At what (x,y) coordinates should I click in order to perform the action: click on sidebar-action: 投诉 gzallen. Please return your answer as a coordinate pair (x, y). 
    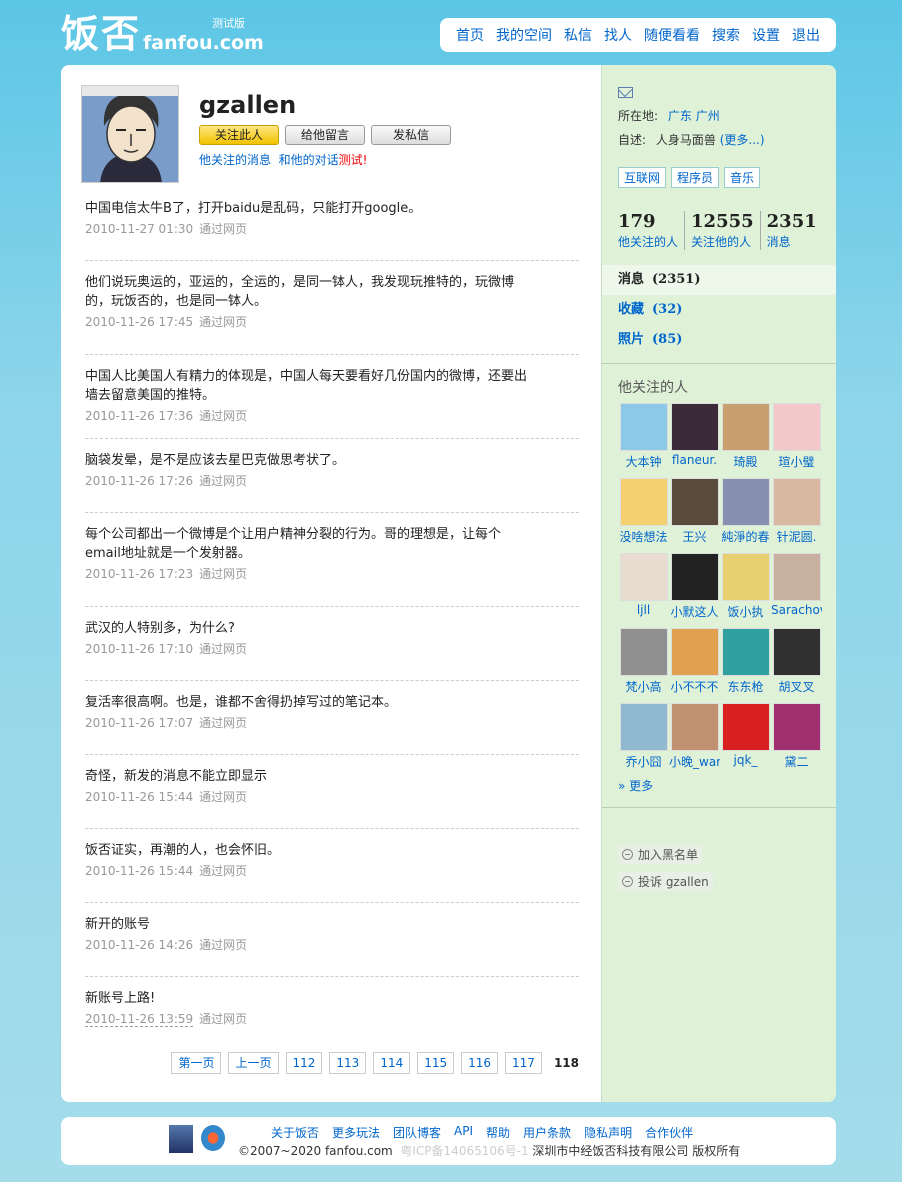
    Looking at the image, I should click on (665, 881).